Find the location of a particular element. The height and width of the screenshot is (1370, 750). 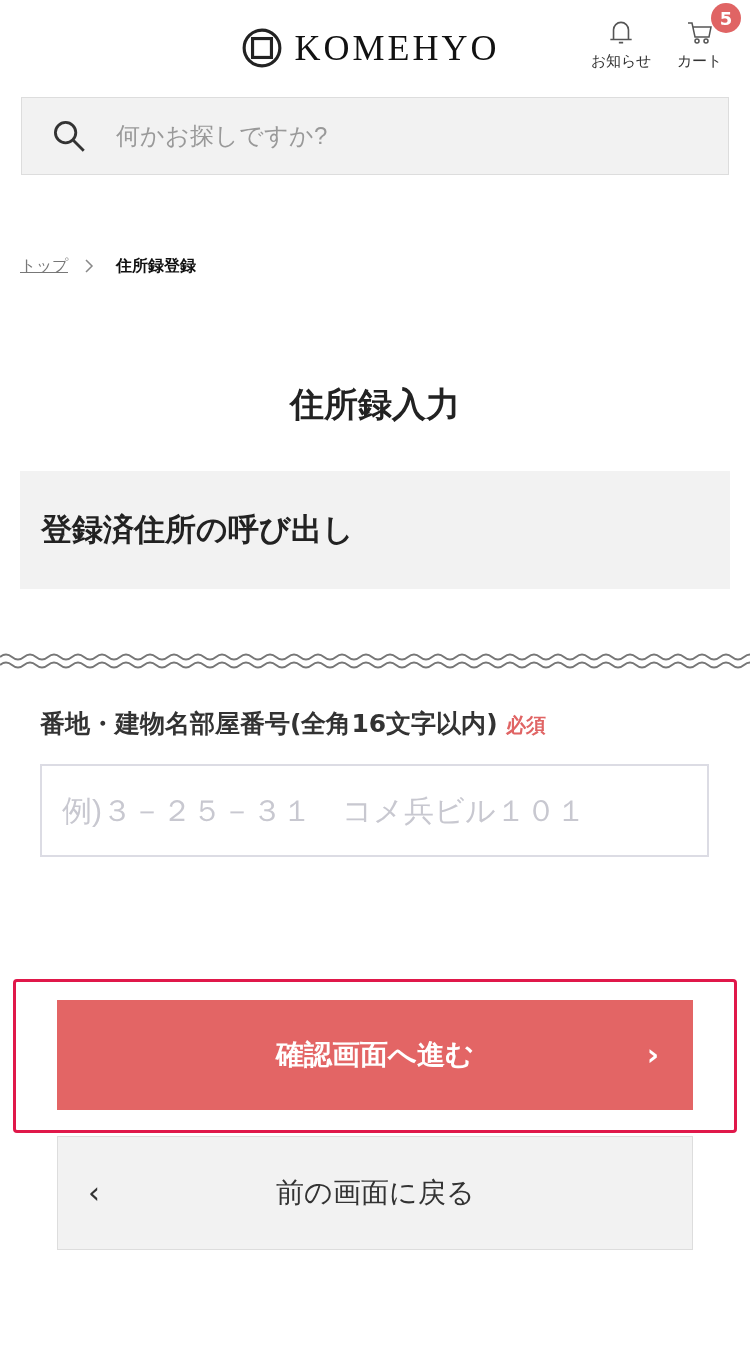

required-label: 必須 is located at coordinates (525, 725).